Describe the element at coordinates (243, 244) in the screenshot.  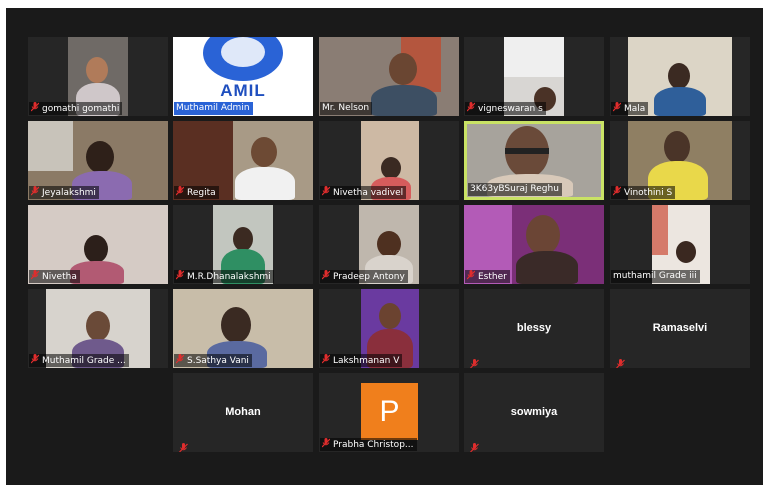
I see `participant-tile-dhanalakshmi: M.R.Dhanalakshmi` at that location.